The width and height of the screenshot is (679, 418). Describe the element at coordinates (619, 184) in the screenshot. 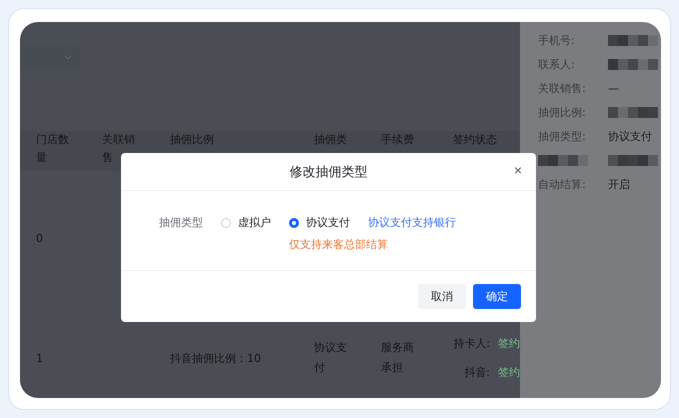

I see `field-value: 开启` at that location.